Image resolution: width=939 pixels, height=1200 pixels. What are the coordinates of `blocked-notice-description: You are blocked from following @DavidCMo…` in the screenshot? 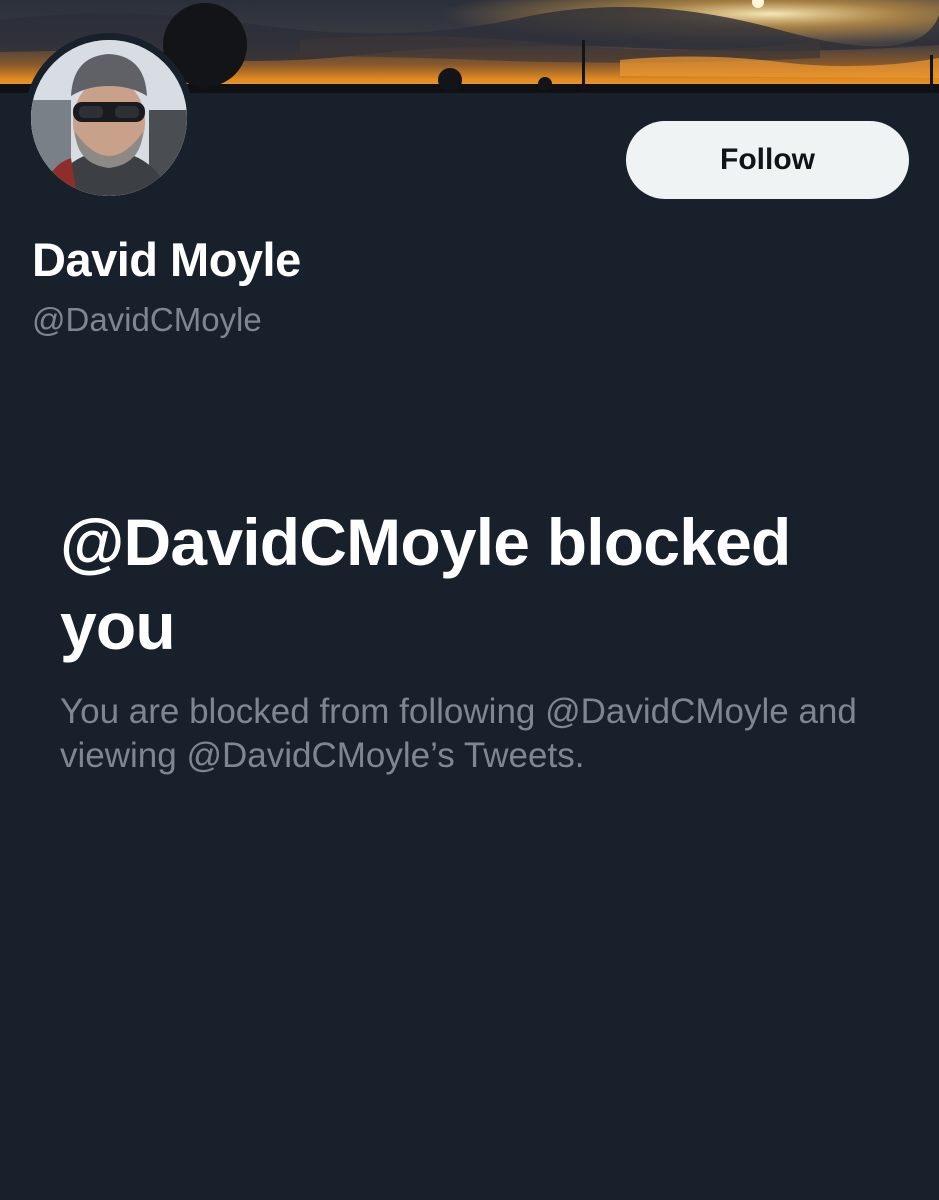 It's located at (458, 733).